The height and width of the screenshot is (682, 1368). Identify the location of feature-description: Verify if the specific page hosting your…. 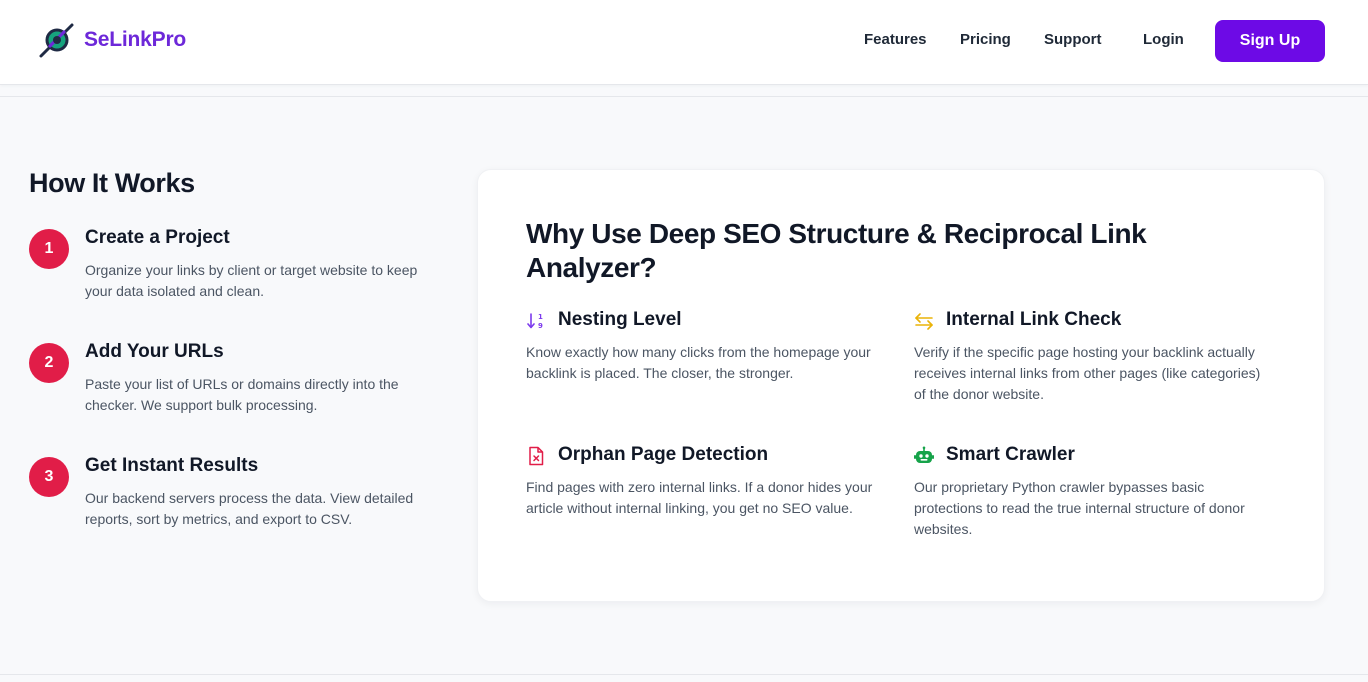
(1087, 373).